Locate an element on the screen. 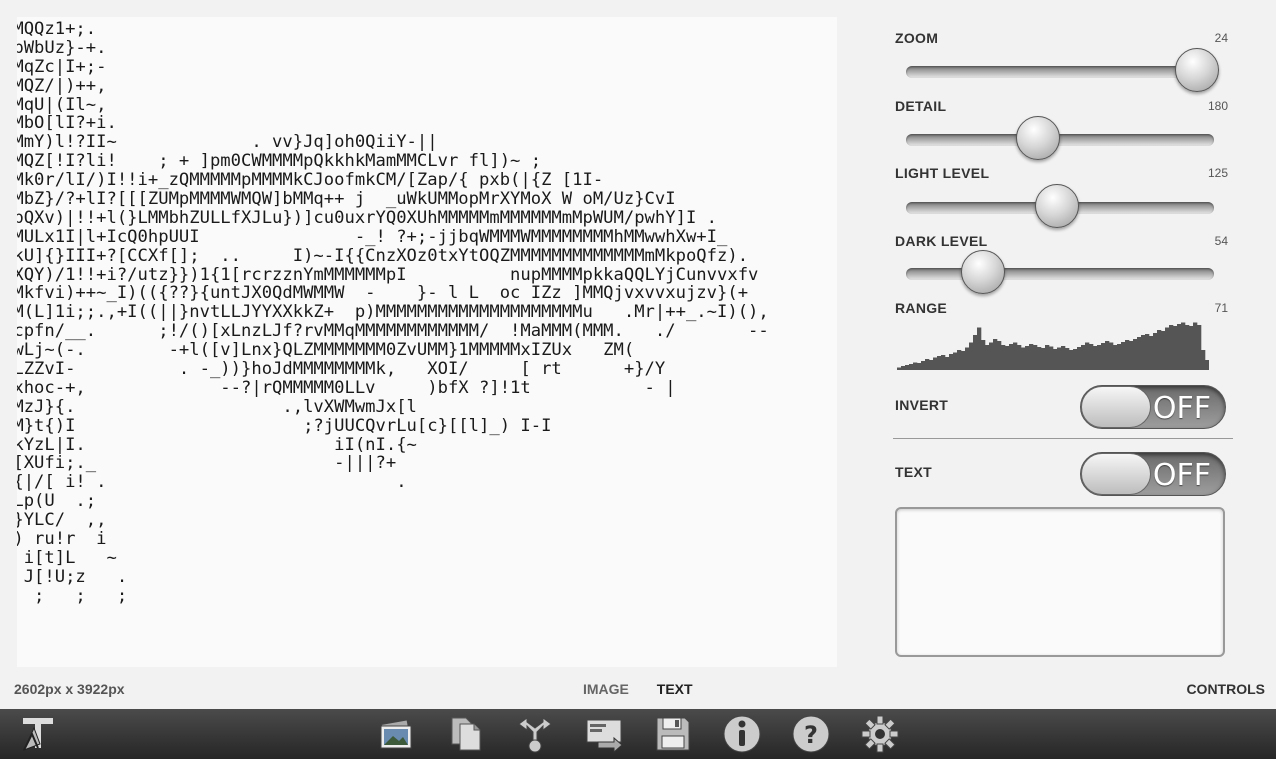 This screenshot has width=1276, height=759. ascii-line: -M}t{)I ;?jUUCQvrLu[c}[[l]_) I-I is located at coordinates (284, 425).